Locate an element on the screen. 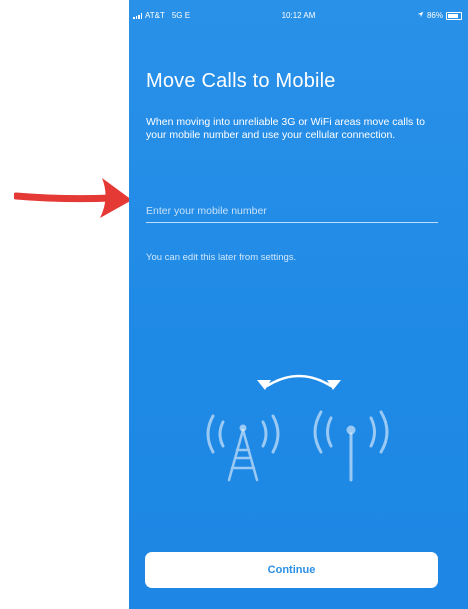  tower-illustration is located at coordinates (297, 428).